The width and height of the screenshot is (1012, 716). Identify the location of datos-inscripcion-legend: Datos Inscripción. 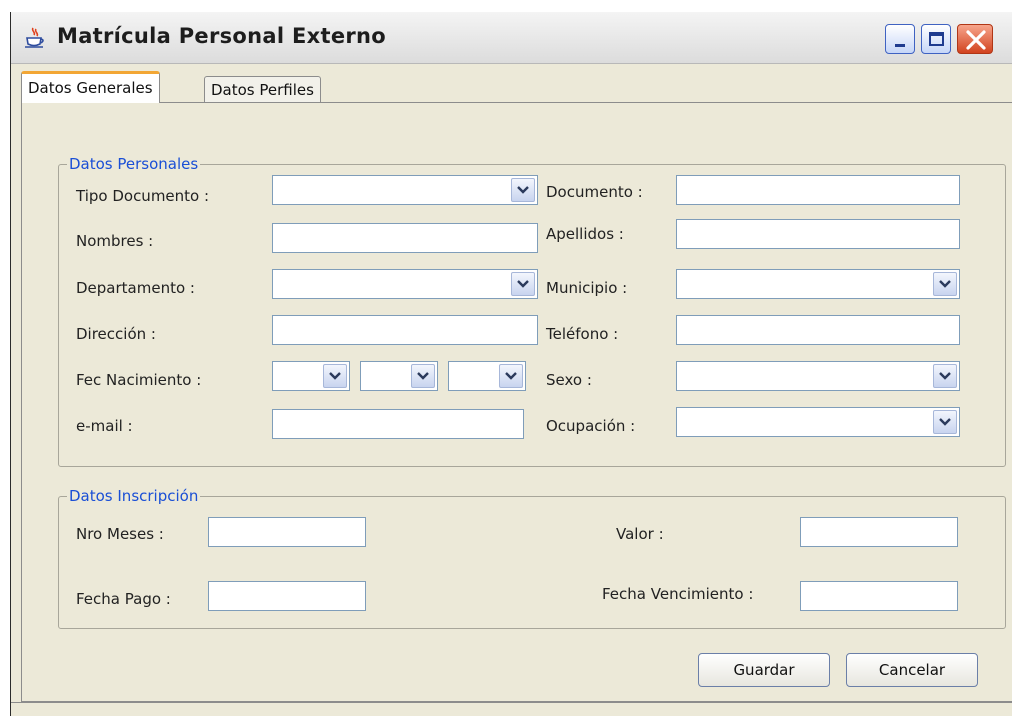
(134, 496).